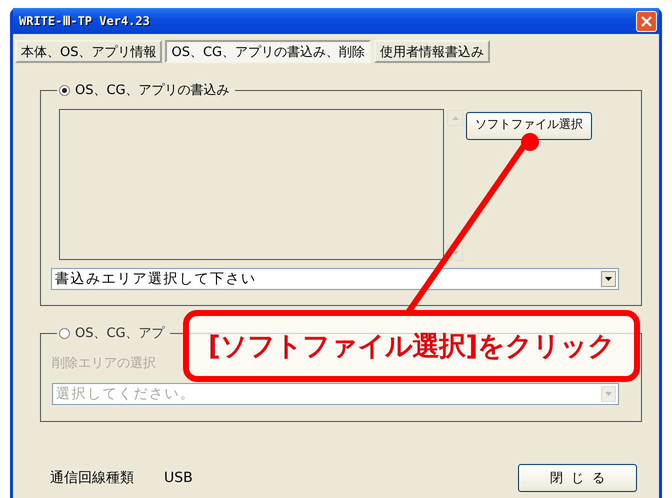 The height and width of the screenshot is (498, 672). Describe the element at coordinates (411, 346) in the screenshot. I see `callout: [ソフトファイル選択]をクリック` at that location.